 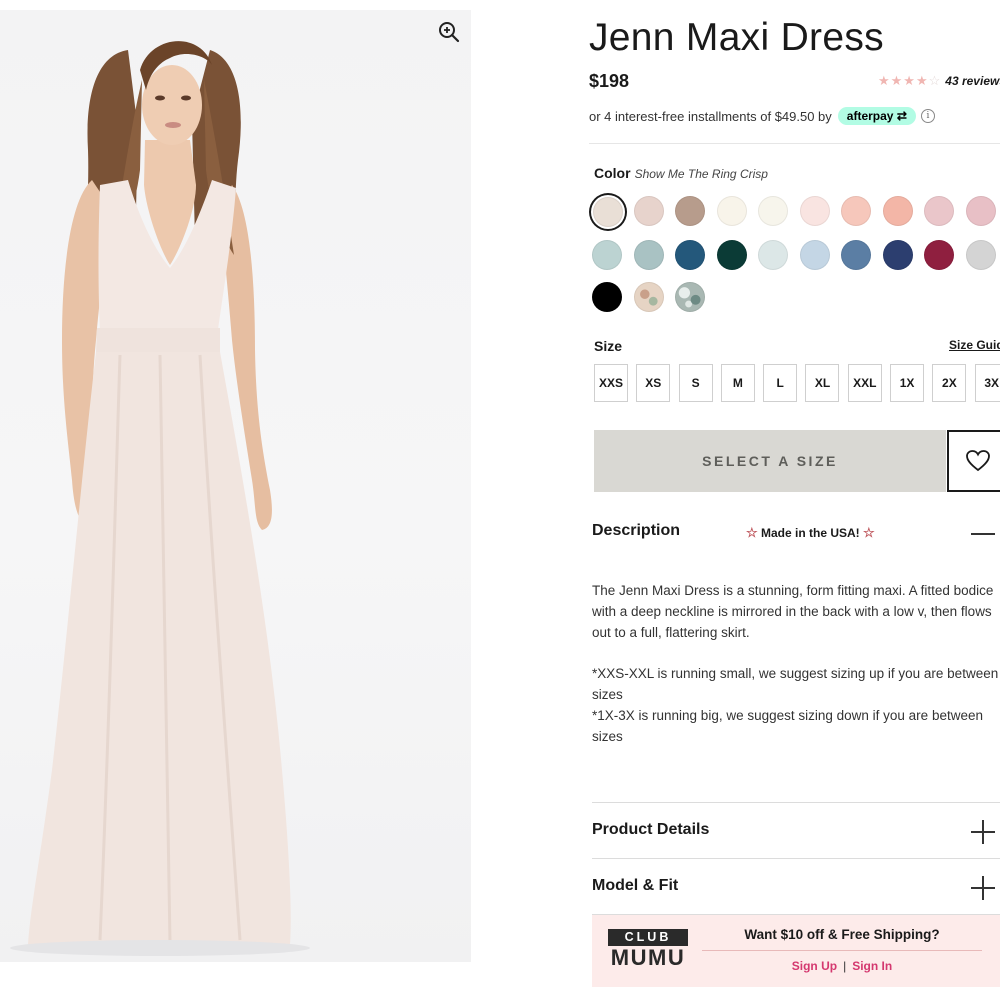 What do you see at coordinates (927, 116) in the screenshot?
I see `info-icon: i` at bounding box center [927, 116].